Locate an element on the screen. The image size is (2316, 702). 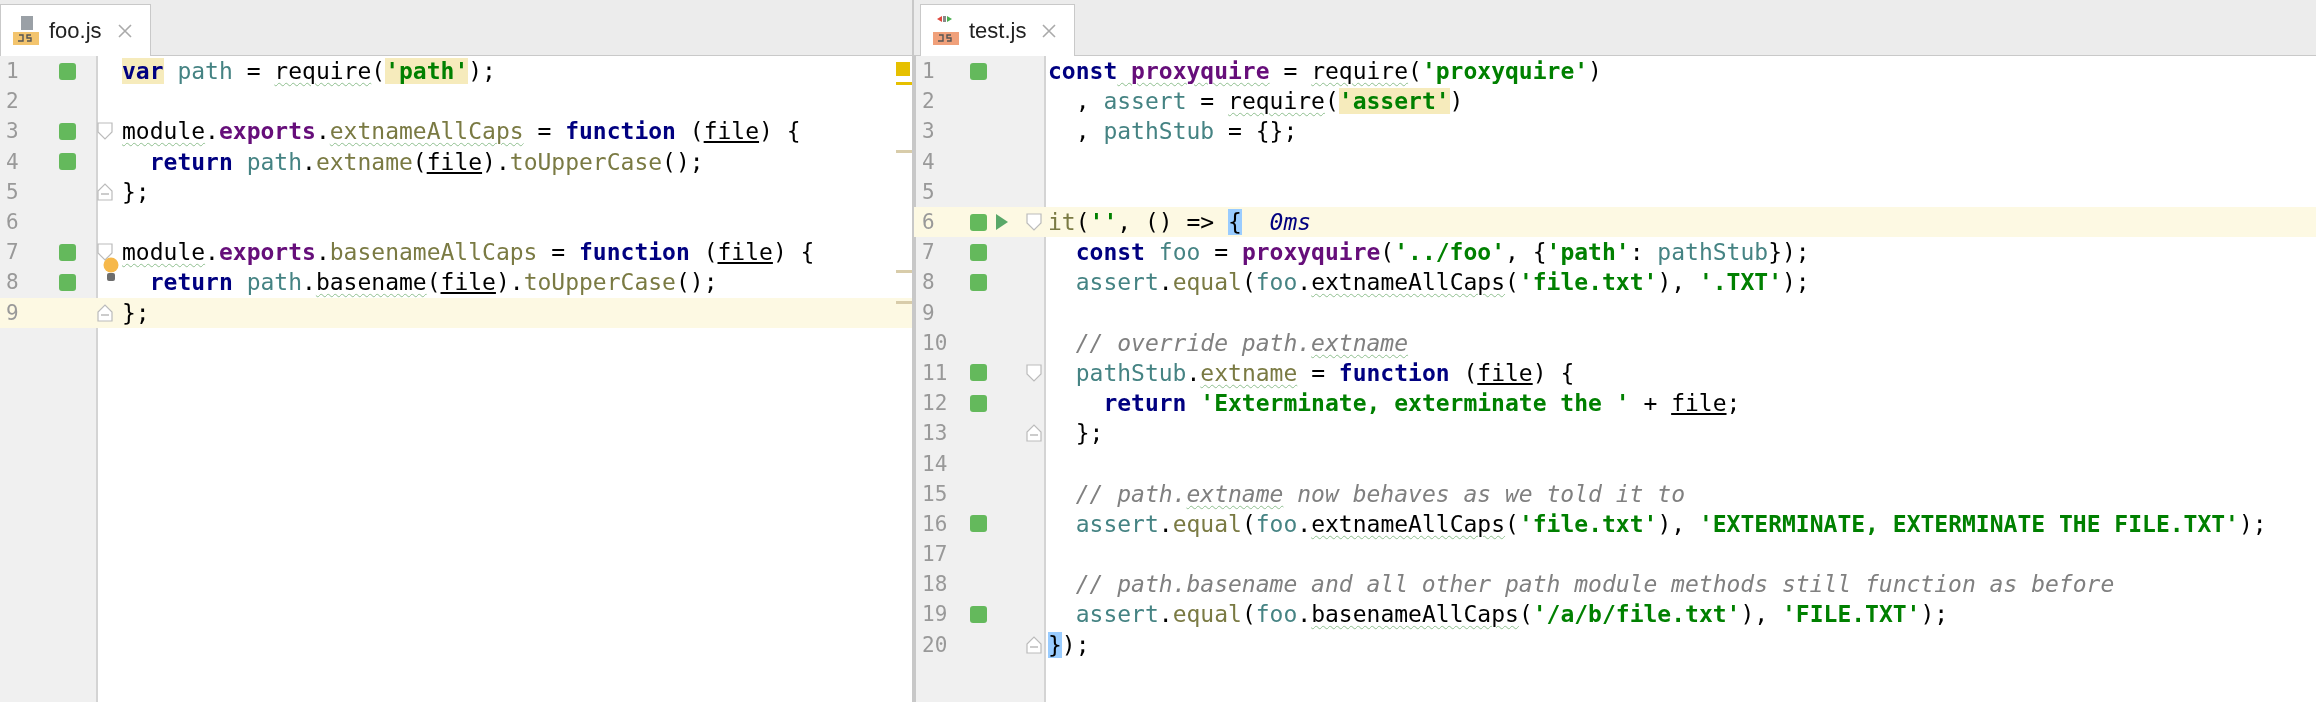
code-line: return path.extname(file).toUpperCase(); is located at coordinates (426, 161).